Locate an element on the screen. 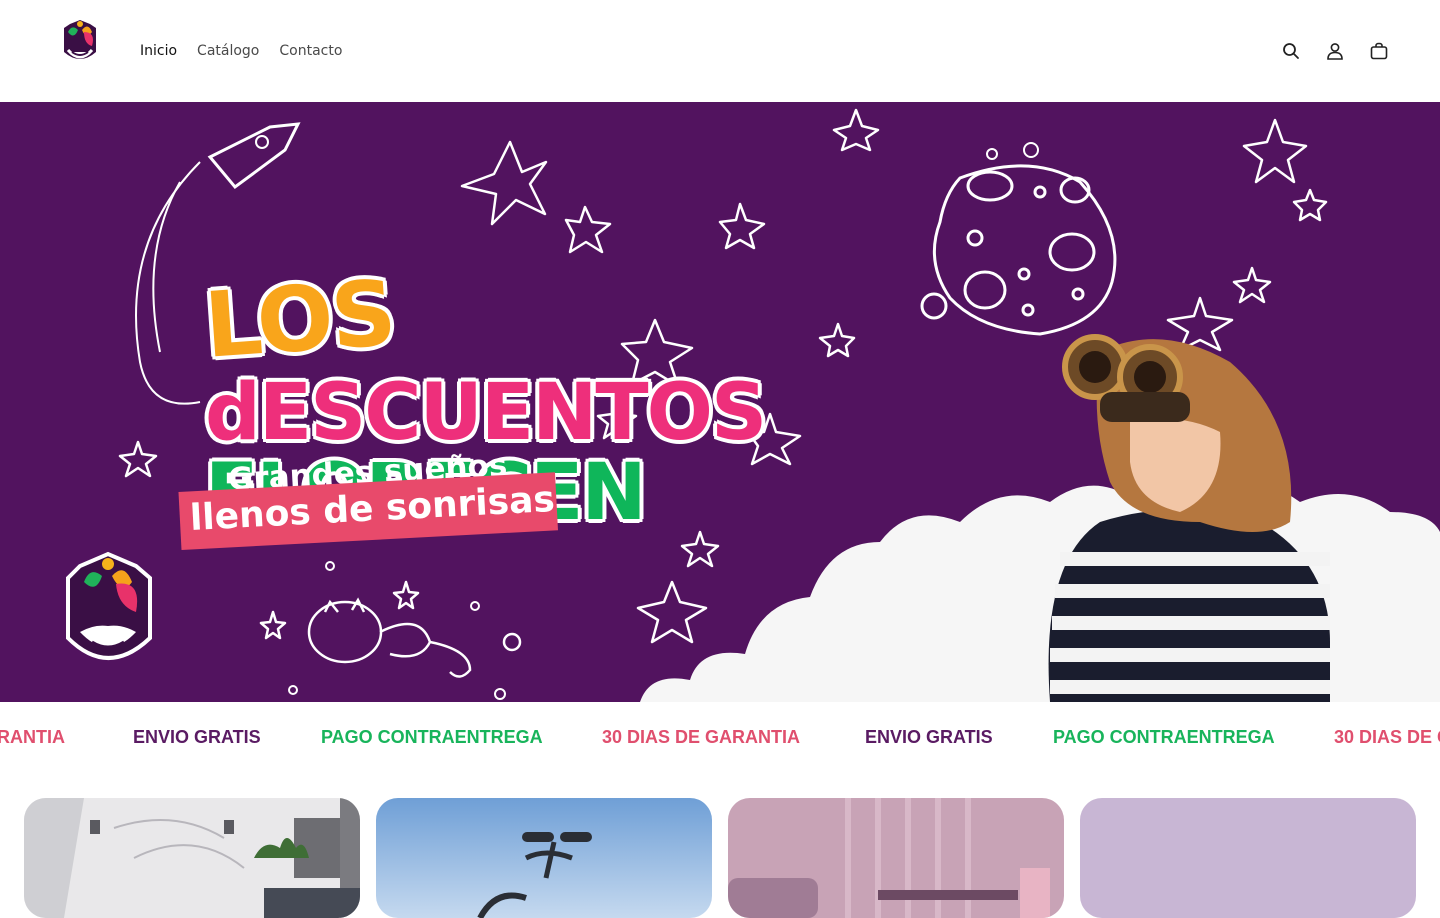  site-header: Inicio Catálogo Contacto is located at coordinates (720, 51).